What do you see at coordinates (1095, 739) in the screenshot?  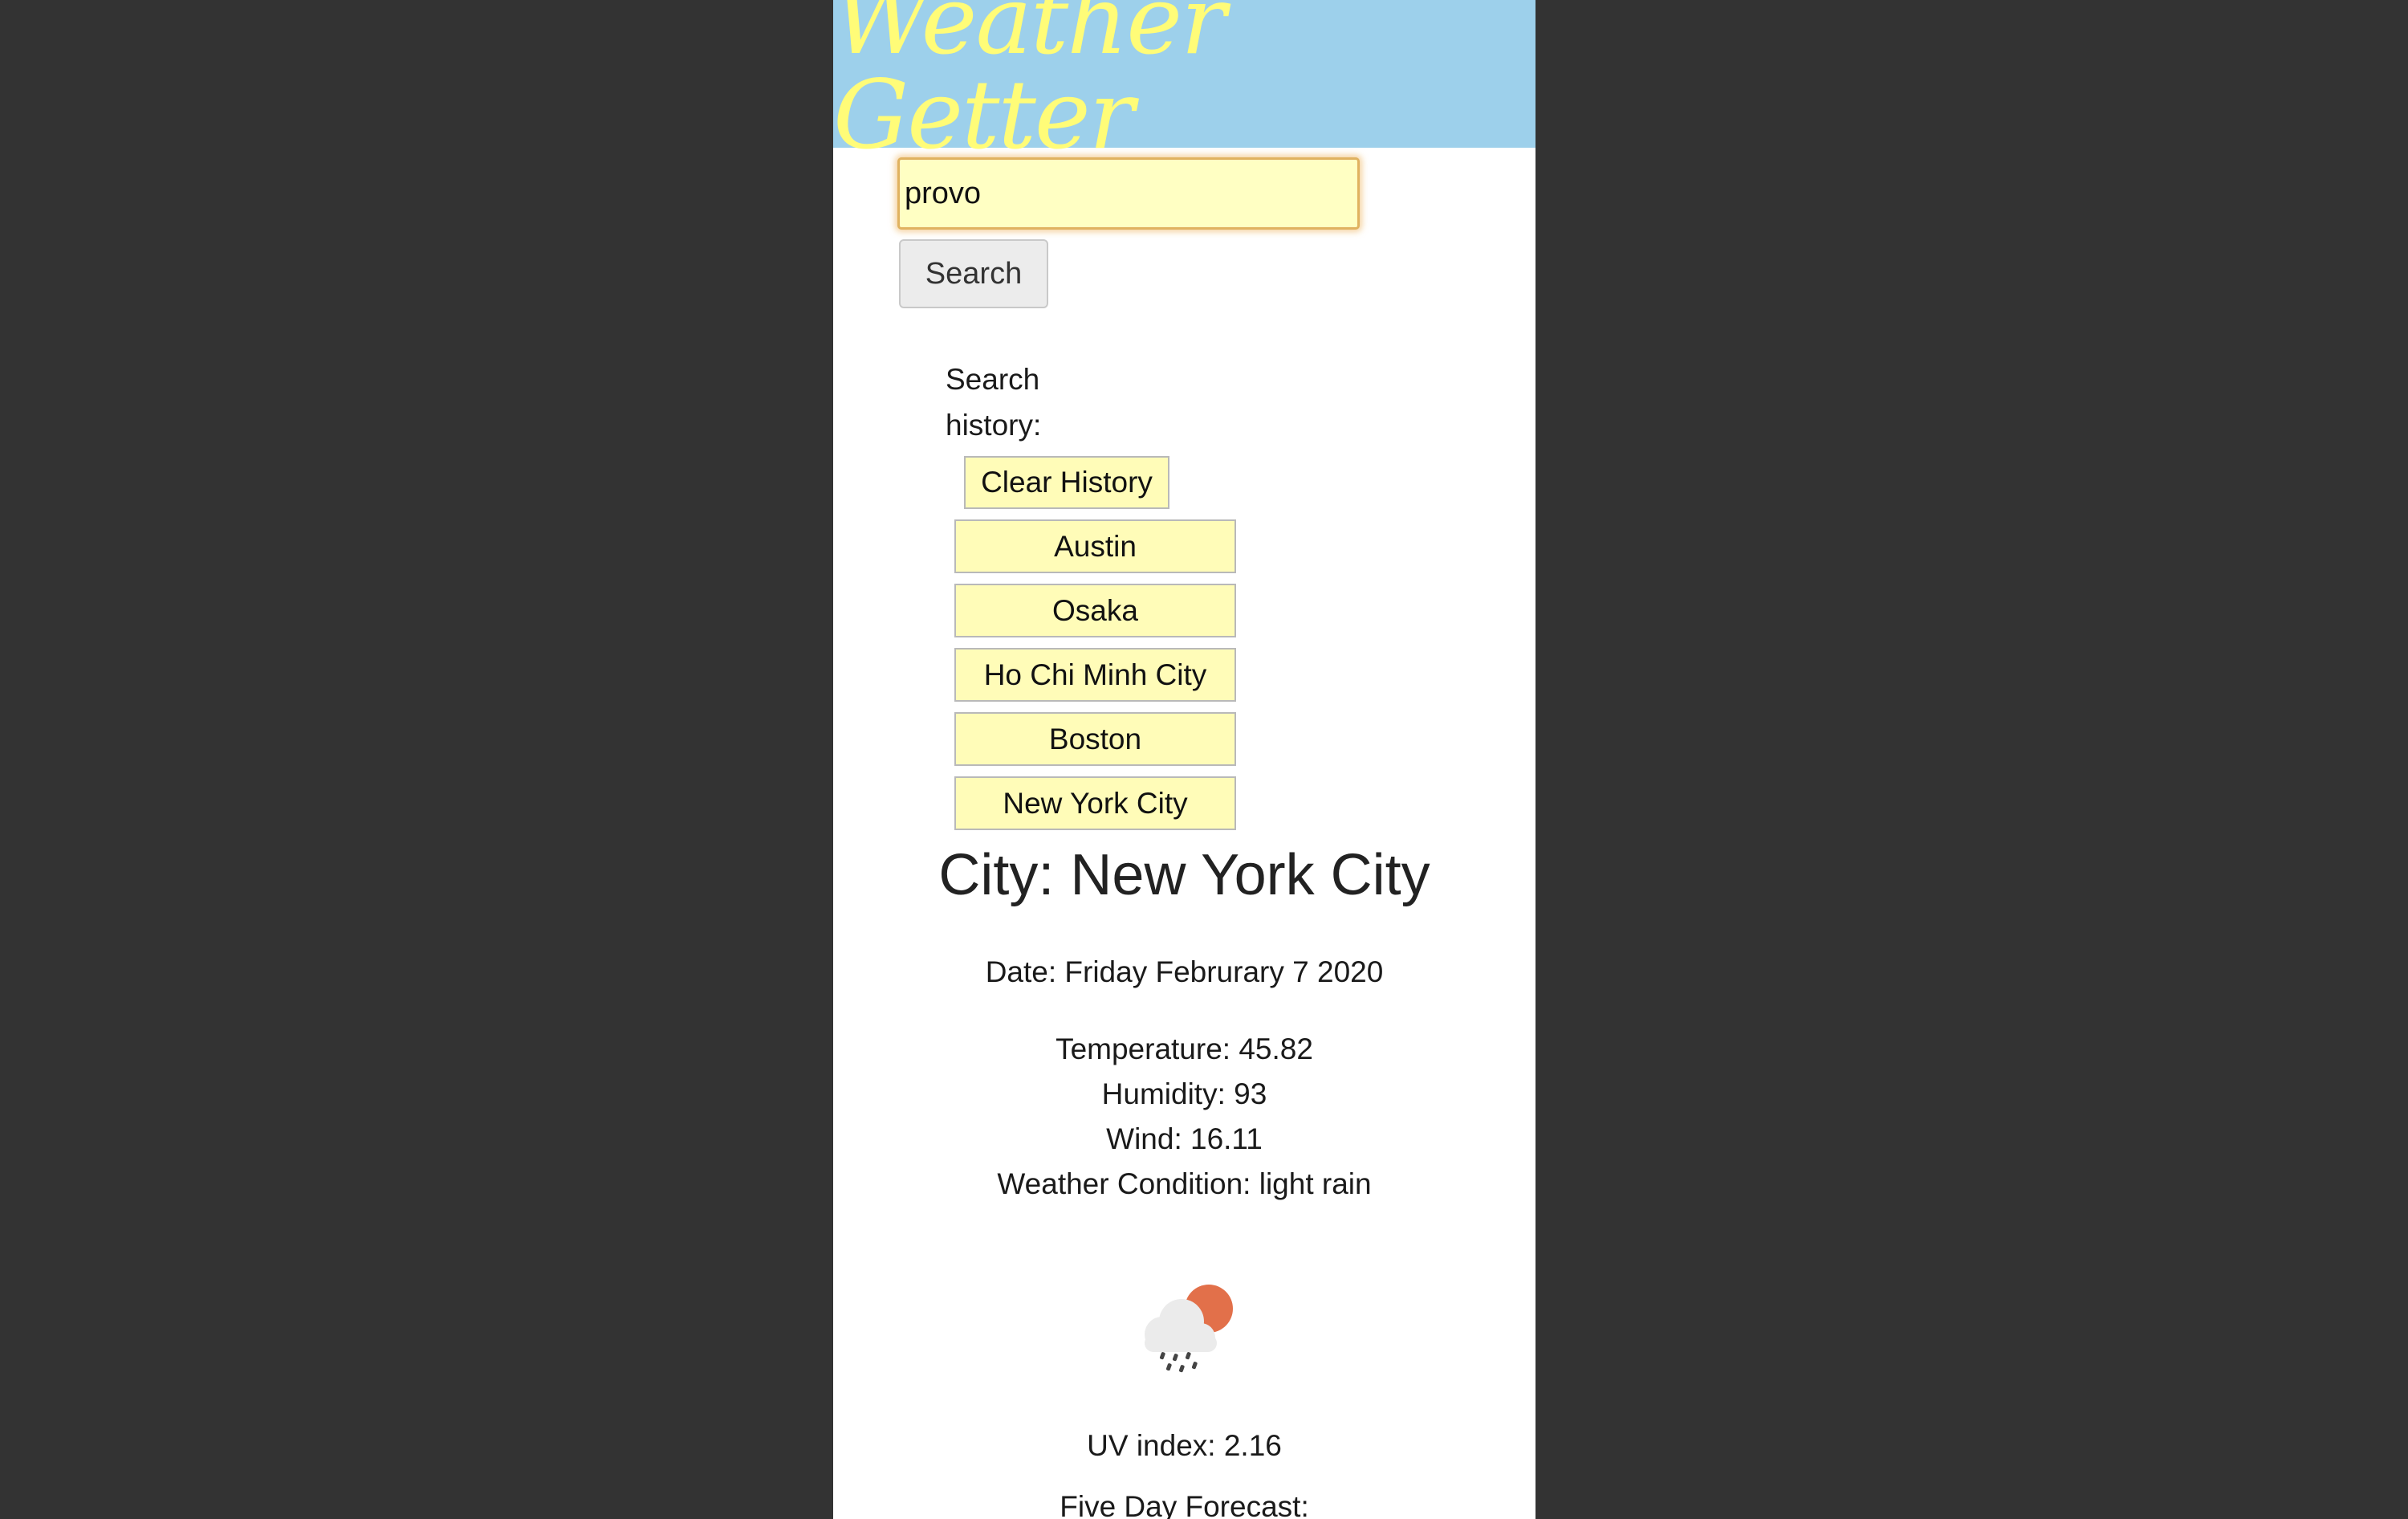 I see `history-item-boston: Boston` at bounding box center [1095, 739].